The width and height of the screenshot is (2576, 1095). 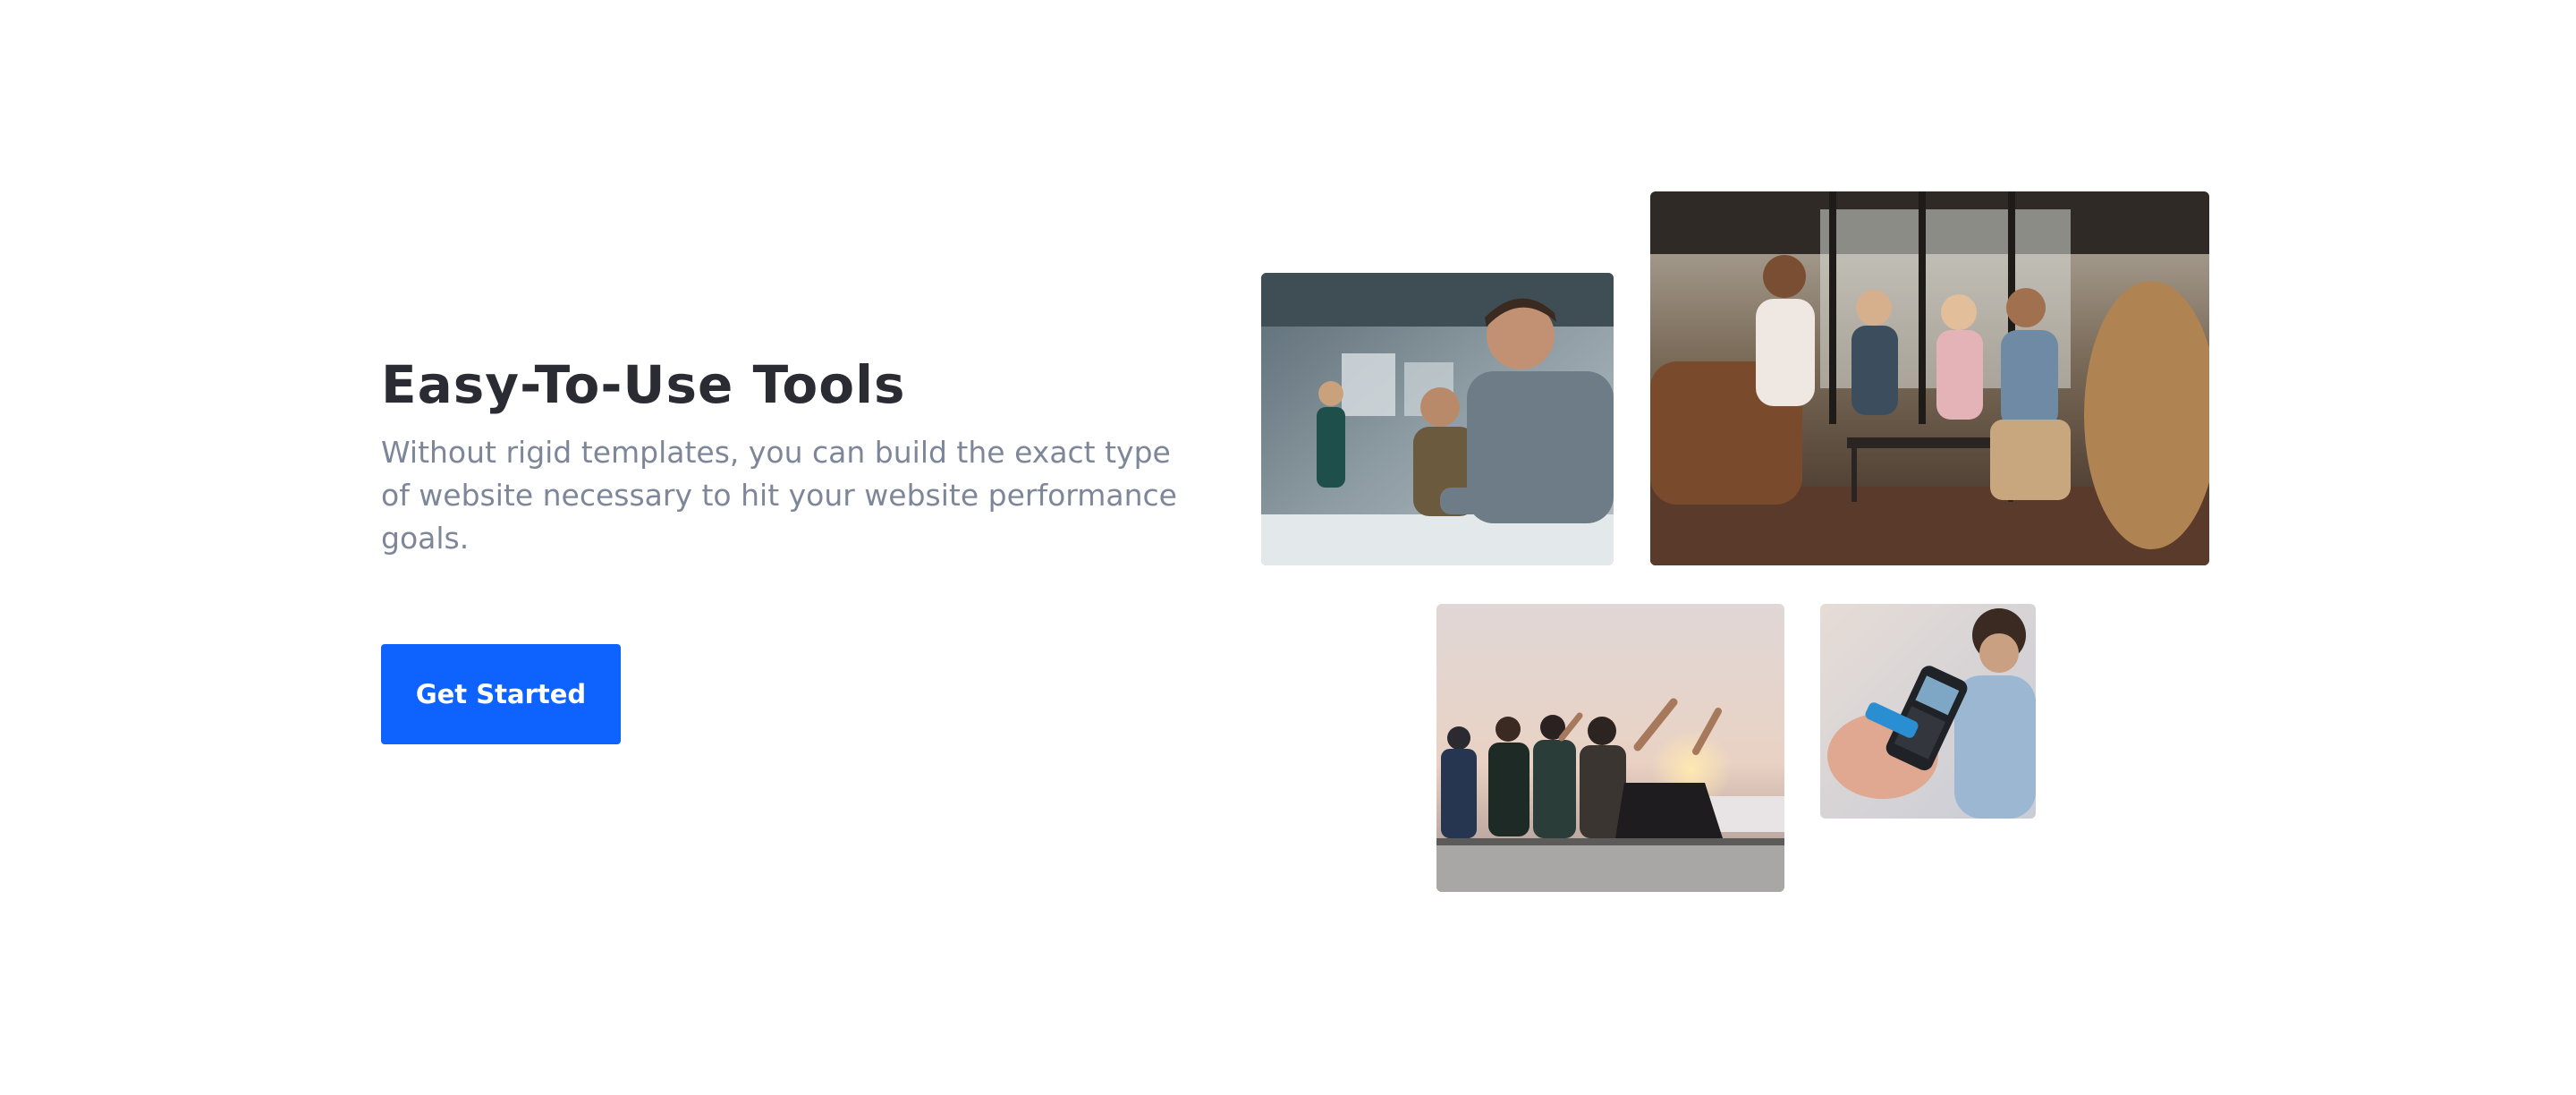 What do you see at coordinates (643, 385) in the screenshot?
I see `hero-title: Easy-To-Use Tools` at bounding box center [643, 385].